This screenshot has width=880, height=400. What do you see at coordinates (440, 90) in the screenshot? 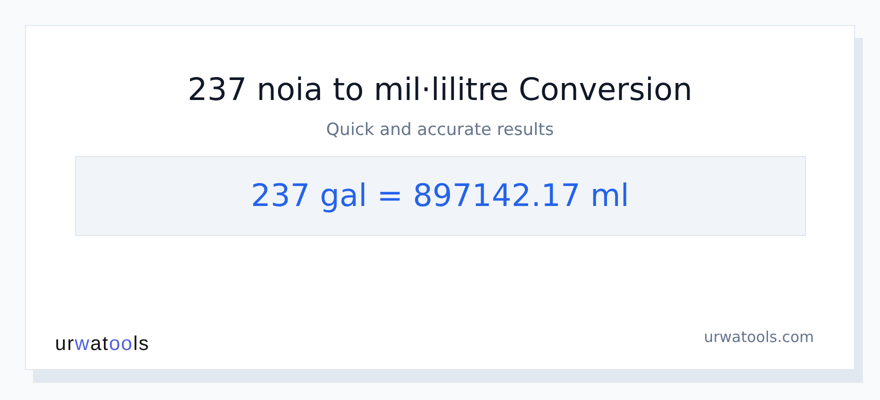
I see `page-title: 237 noia to mil·lilitre Conversion` at bounding box center [440, 90].